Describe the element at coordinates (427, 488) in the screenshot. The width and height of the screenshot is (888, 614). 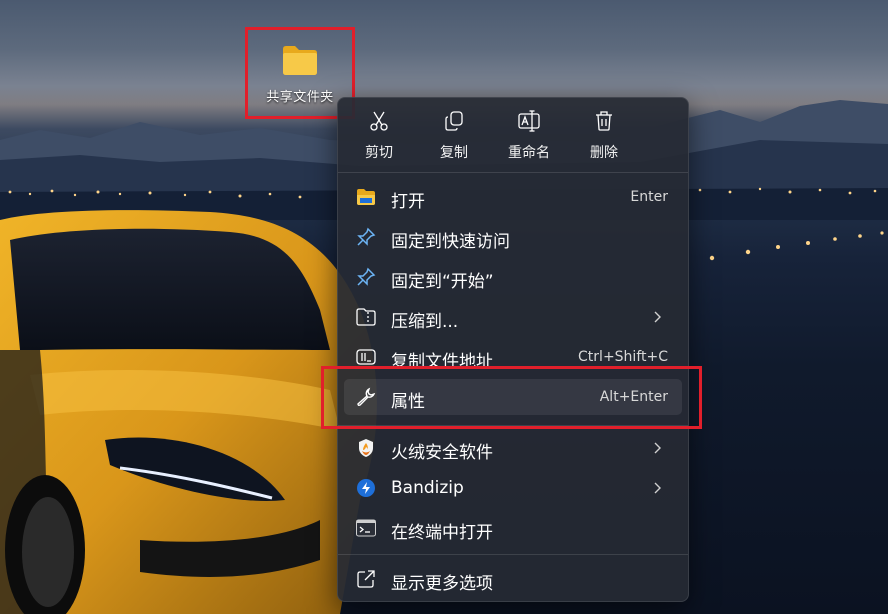
I see `bandizip-label: Bandizip` at that location.